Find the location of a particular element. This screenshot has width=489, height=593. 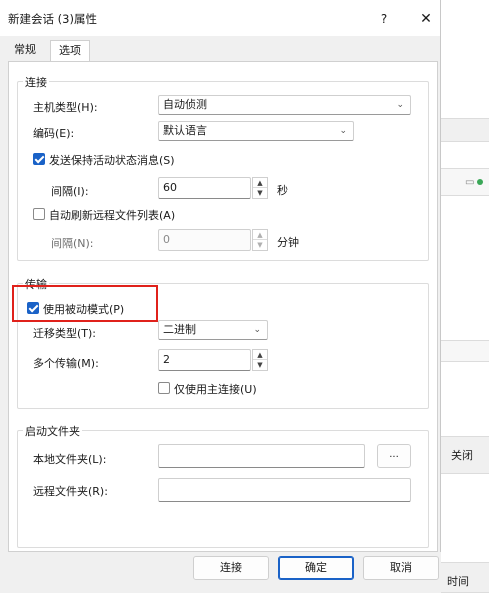

interval-stepper: ▲ ▼ is located at coordinates (260, 188).